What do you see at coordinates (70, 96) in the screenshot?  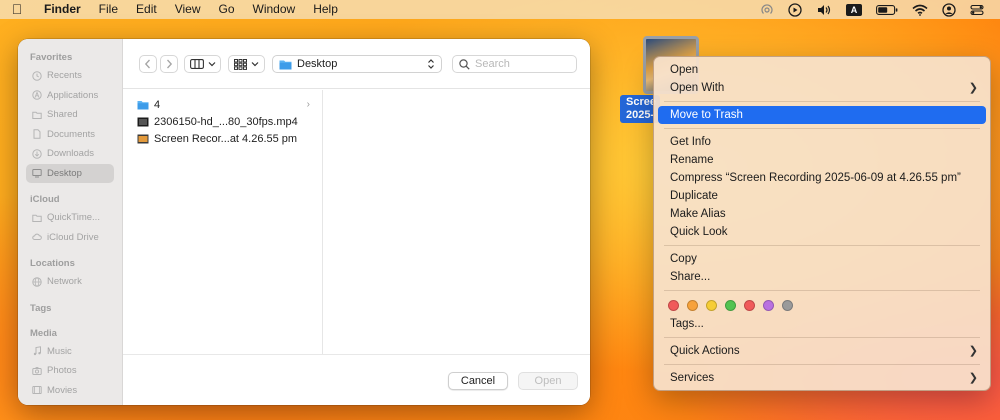 I see `sidebar-item-applications: Applications` at bounding box center [70, 96].